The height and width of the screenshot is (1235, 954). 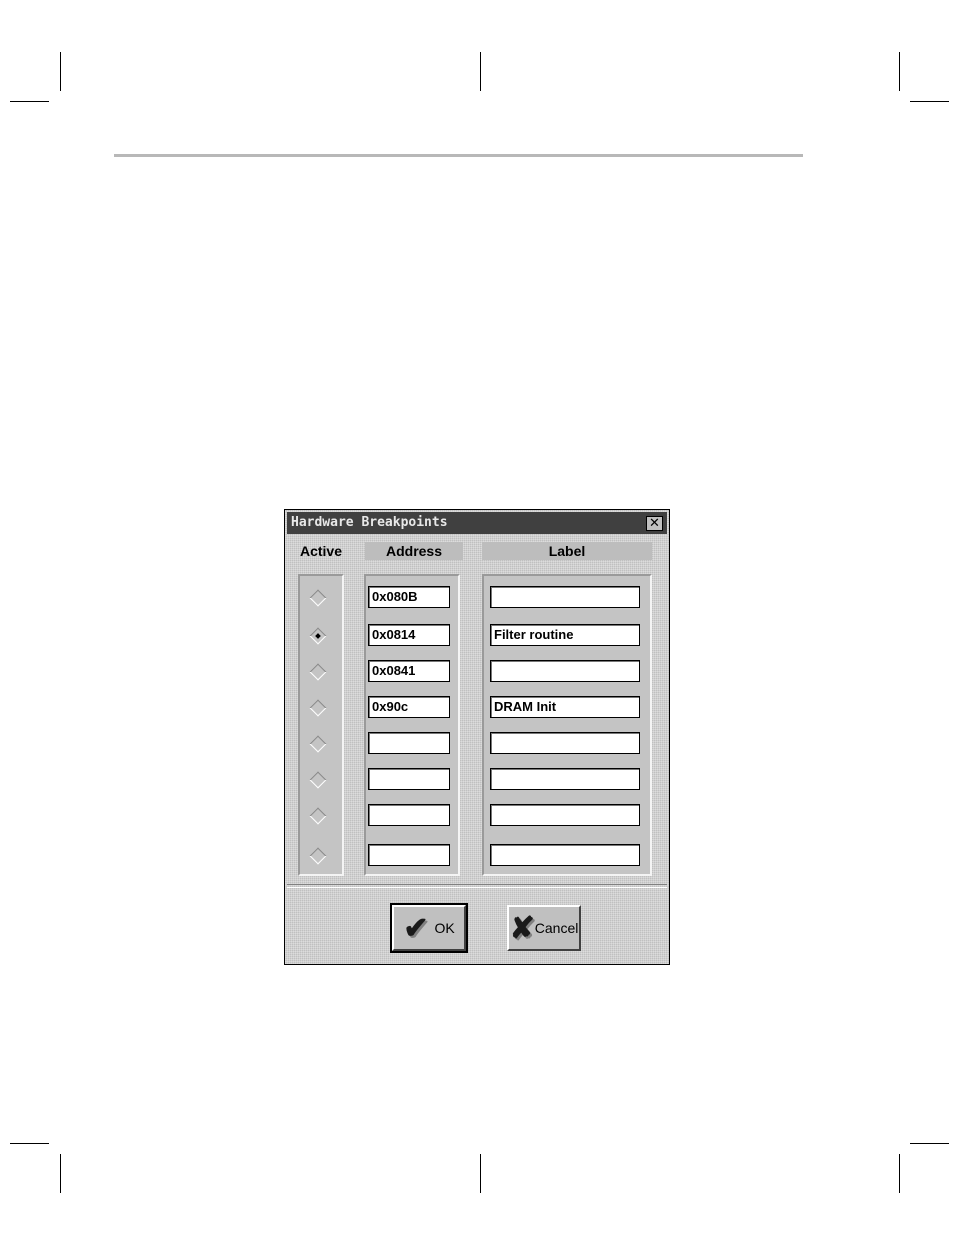 I want to click on close-icon: ✕, so click(x=654, y=523).